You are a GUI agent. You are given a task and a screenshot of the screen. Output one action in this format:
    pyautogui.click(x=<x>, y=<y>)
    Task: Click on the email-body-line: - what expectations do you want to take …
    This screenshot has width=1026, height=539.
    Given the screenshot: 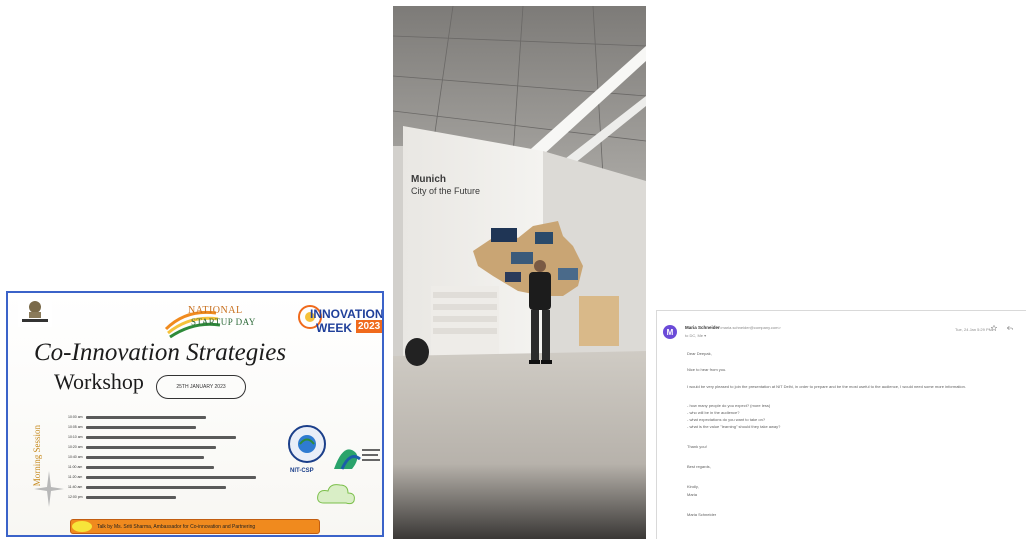 What is the action you would take?
    pyautogui.click(x=726, y=419)
    